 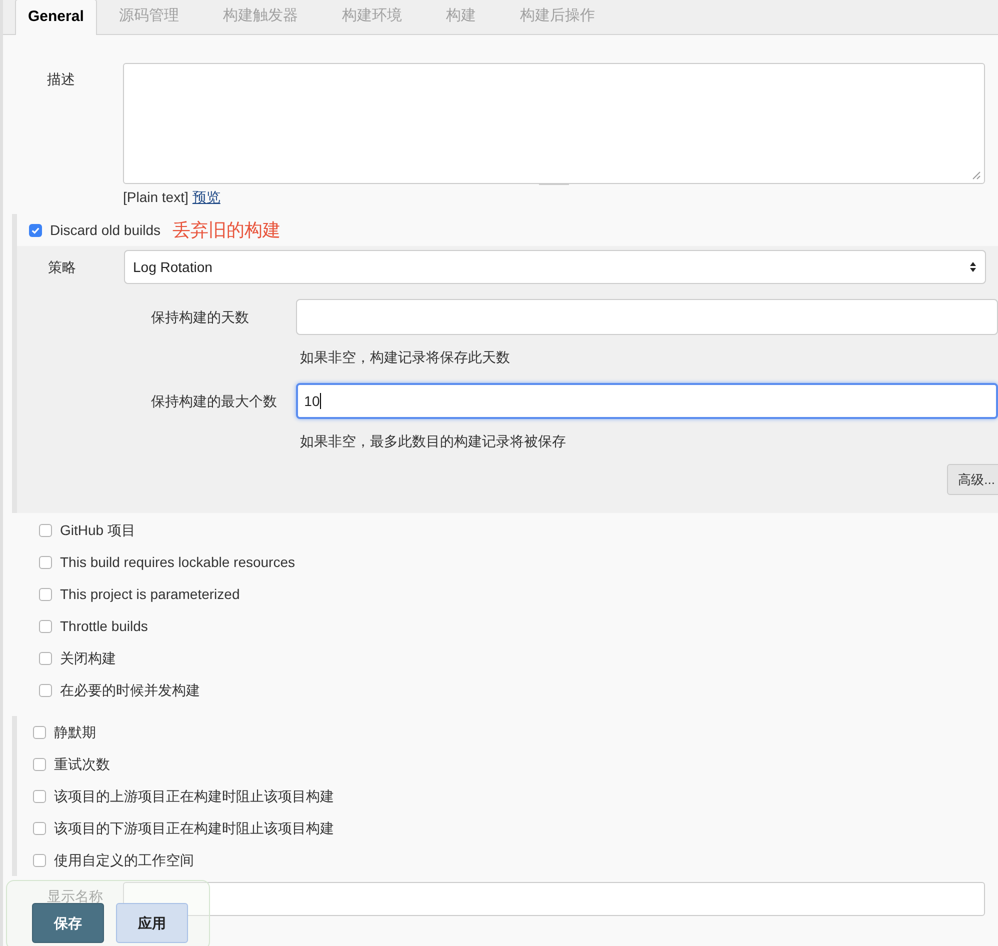 What do you see at coordinates (88, 658) in the screenshot?
I see `option-label: 关闭构建` at bounding box center [88, 658].